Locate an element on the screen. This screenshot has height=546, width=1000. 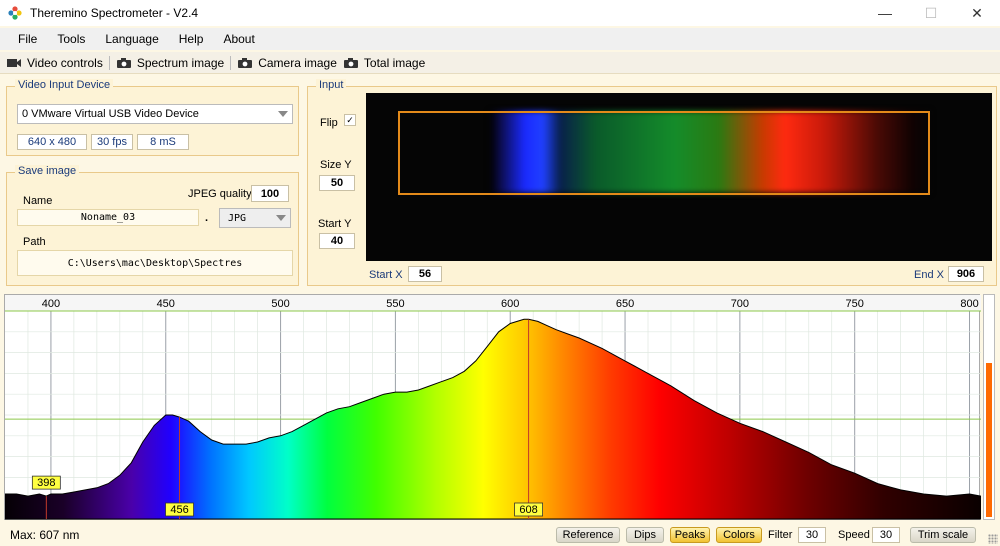
x-tick-label: 400 is located at coordinates (51, 304).